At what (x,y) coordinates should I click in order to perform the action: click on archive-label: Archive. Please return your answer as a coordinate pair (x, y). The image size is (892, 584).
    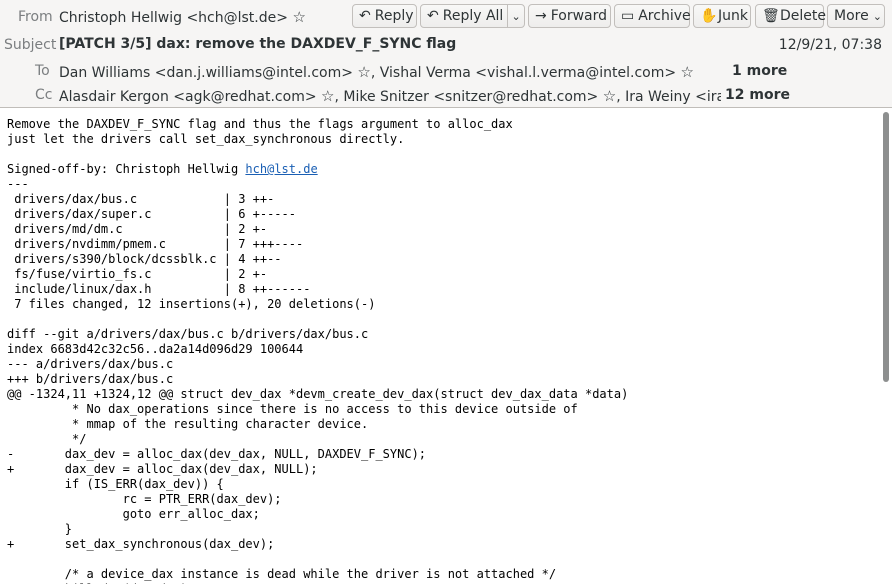
    Looking at the image, I should click on (664, 16).